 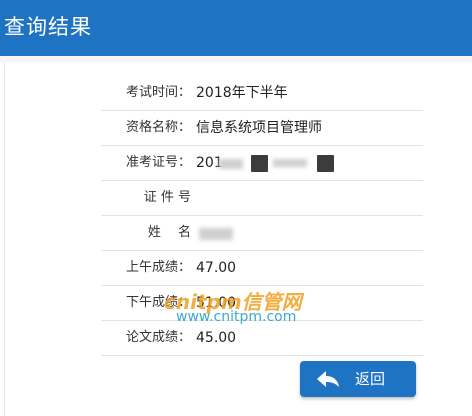 I want to click on row-ticket-number: 准考证号： 201, so click(x=262, y=163).